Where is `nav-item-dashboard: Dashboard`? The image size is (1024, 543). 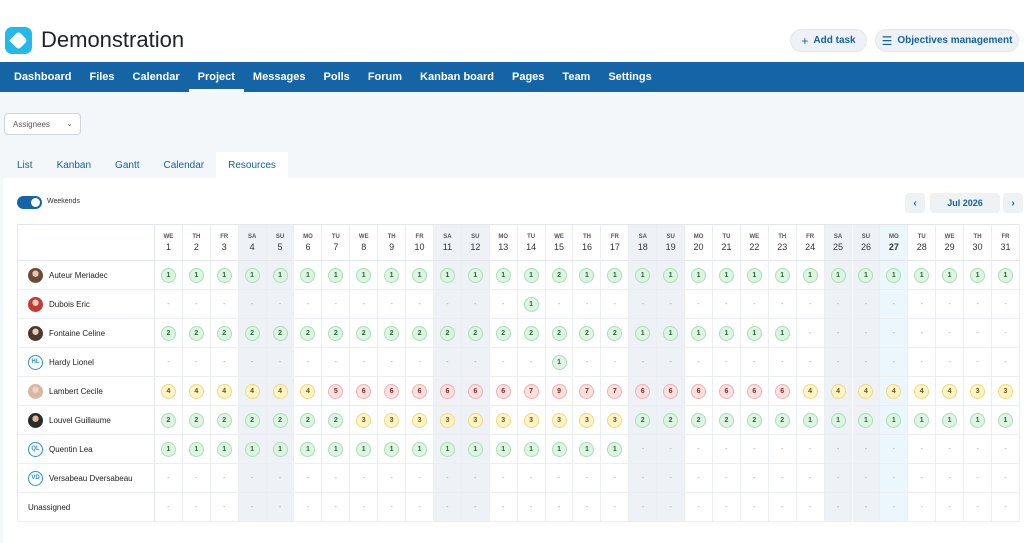
nav-item-dashboard: Dashboard is located at coordinates (42, 77).